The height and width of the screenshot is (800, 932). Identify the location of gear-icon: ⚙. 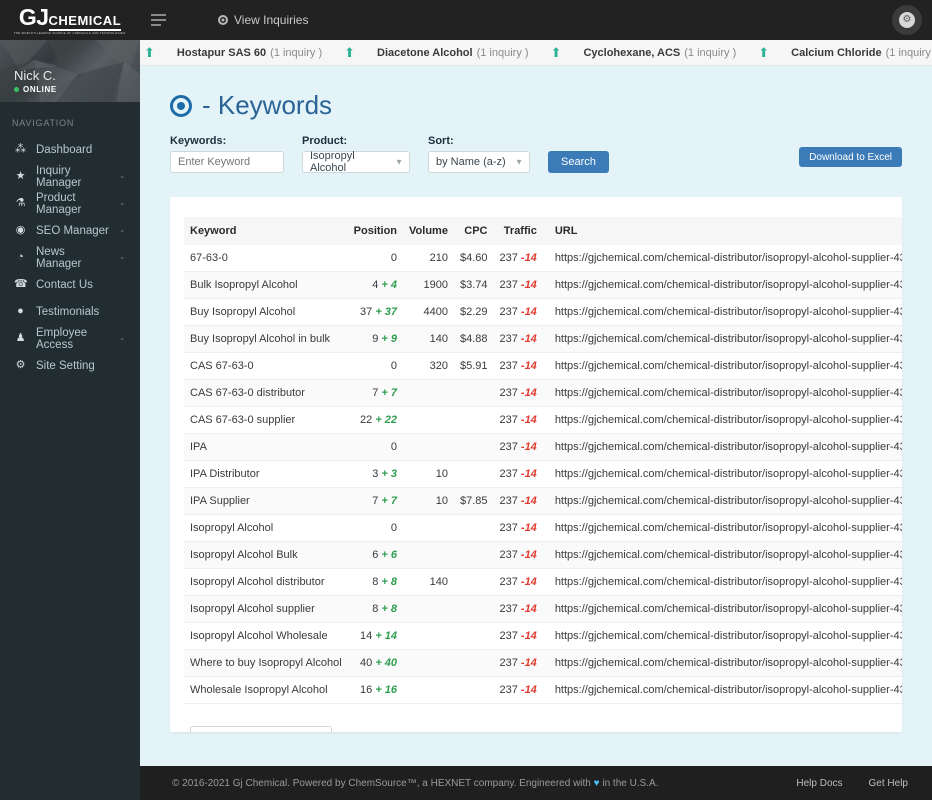
(907, 19).